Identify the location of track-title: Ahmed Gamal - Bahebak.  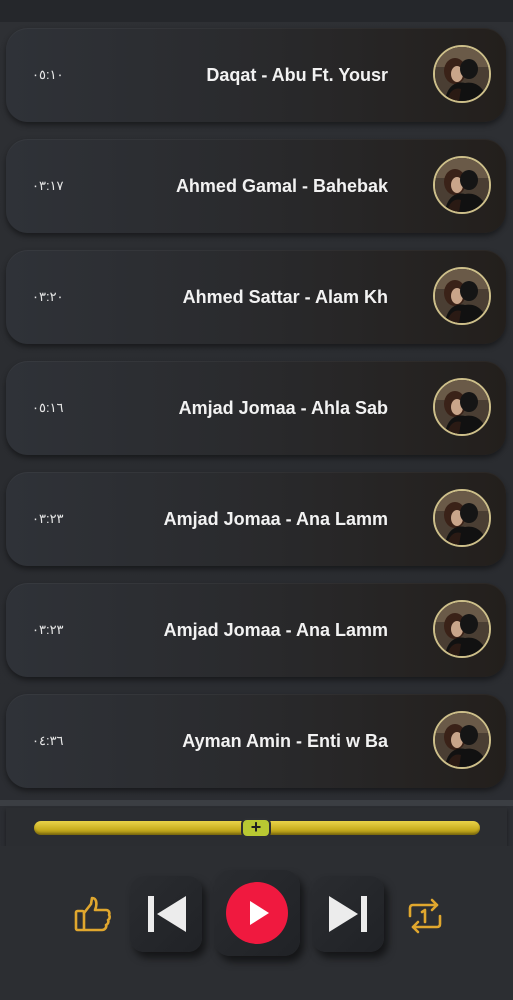
(281, 186).